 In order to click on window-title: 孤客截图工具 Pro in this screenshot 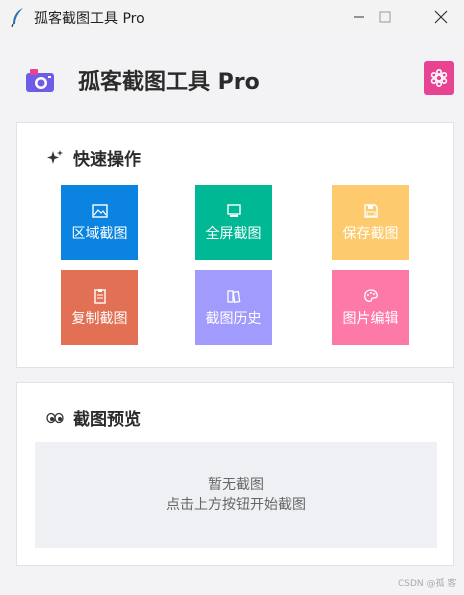, I will do `click(89, 19)`.